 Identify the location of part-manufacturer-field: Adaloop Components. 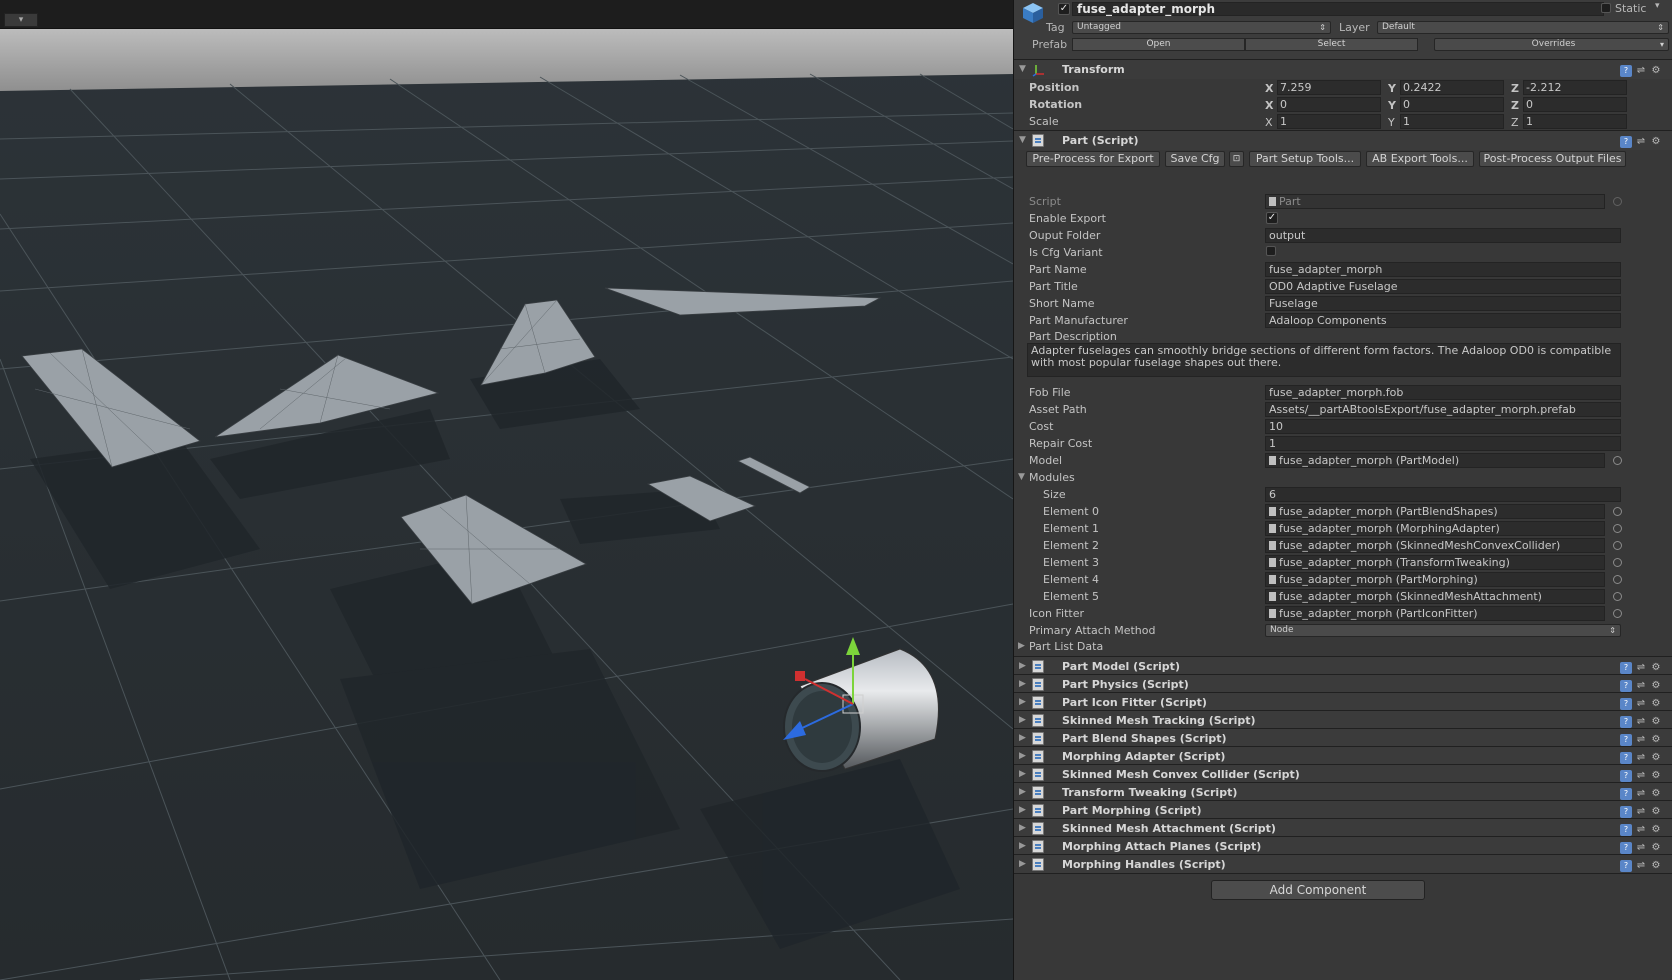
(1443, 320).